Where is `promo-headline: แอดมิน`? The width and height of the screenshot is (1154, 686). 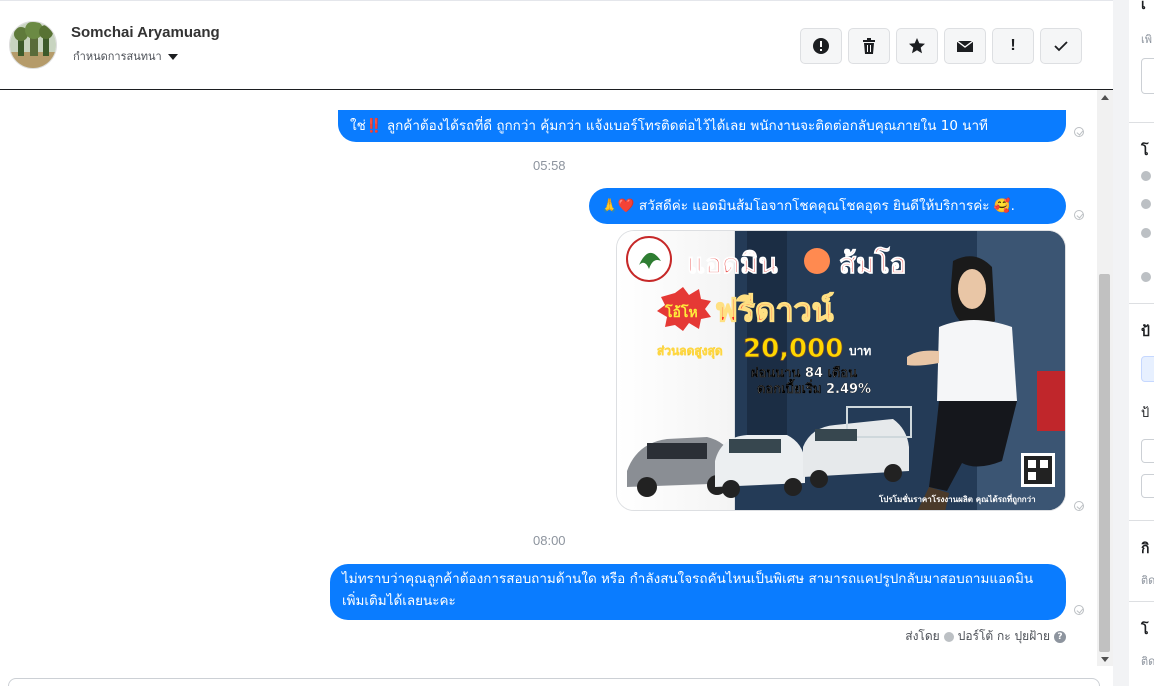
promo-headline: แอดมิน is located at coordinates (732, 263).